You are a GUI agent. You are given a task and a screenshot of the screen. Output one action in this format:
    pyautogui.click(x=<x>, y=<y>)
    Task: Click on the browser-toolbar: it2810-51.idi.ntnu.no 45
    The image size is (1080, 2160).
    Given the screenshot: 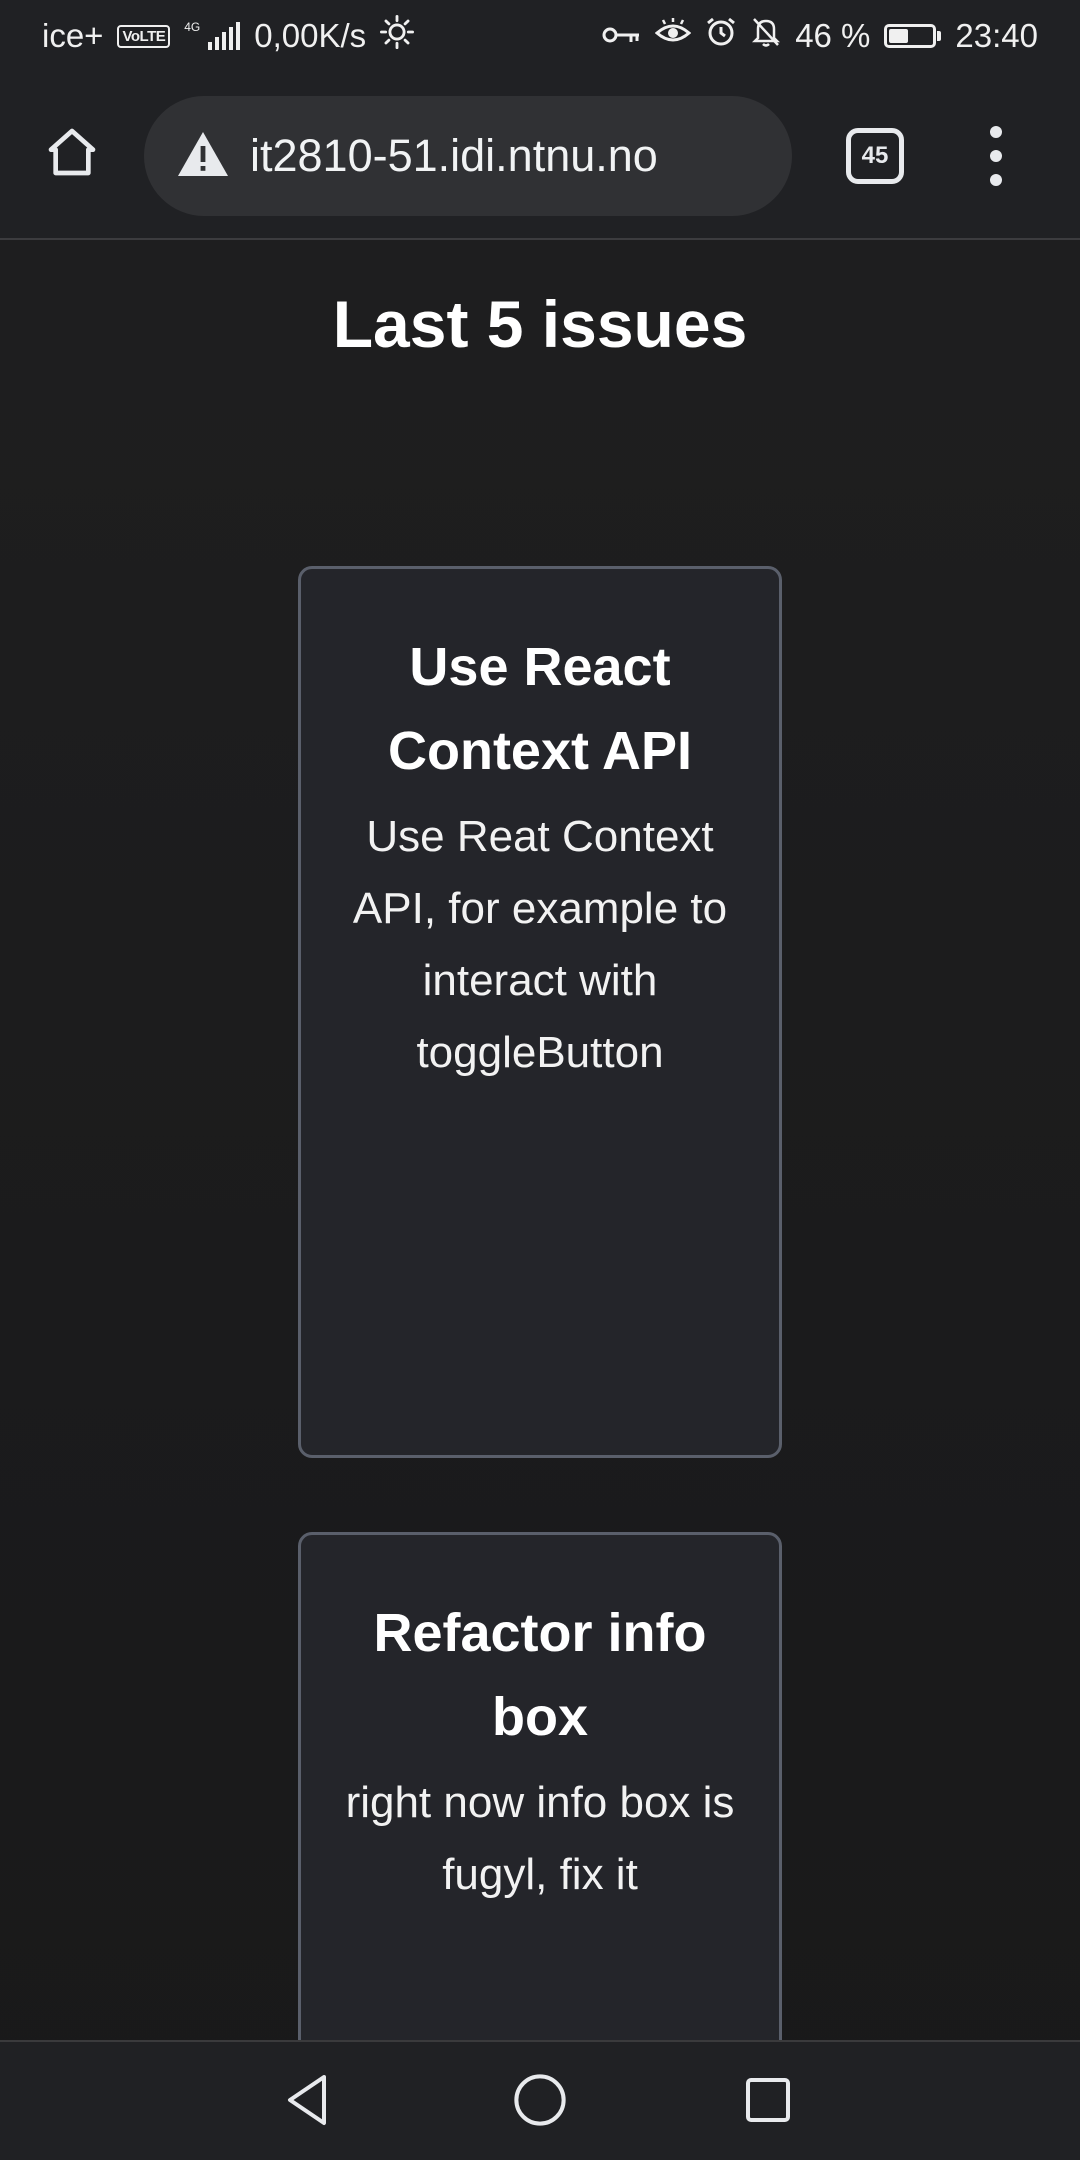 What is the action you would take?
    pyautogui.click(x=540, y=156)
    